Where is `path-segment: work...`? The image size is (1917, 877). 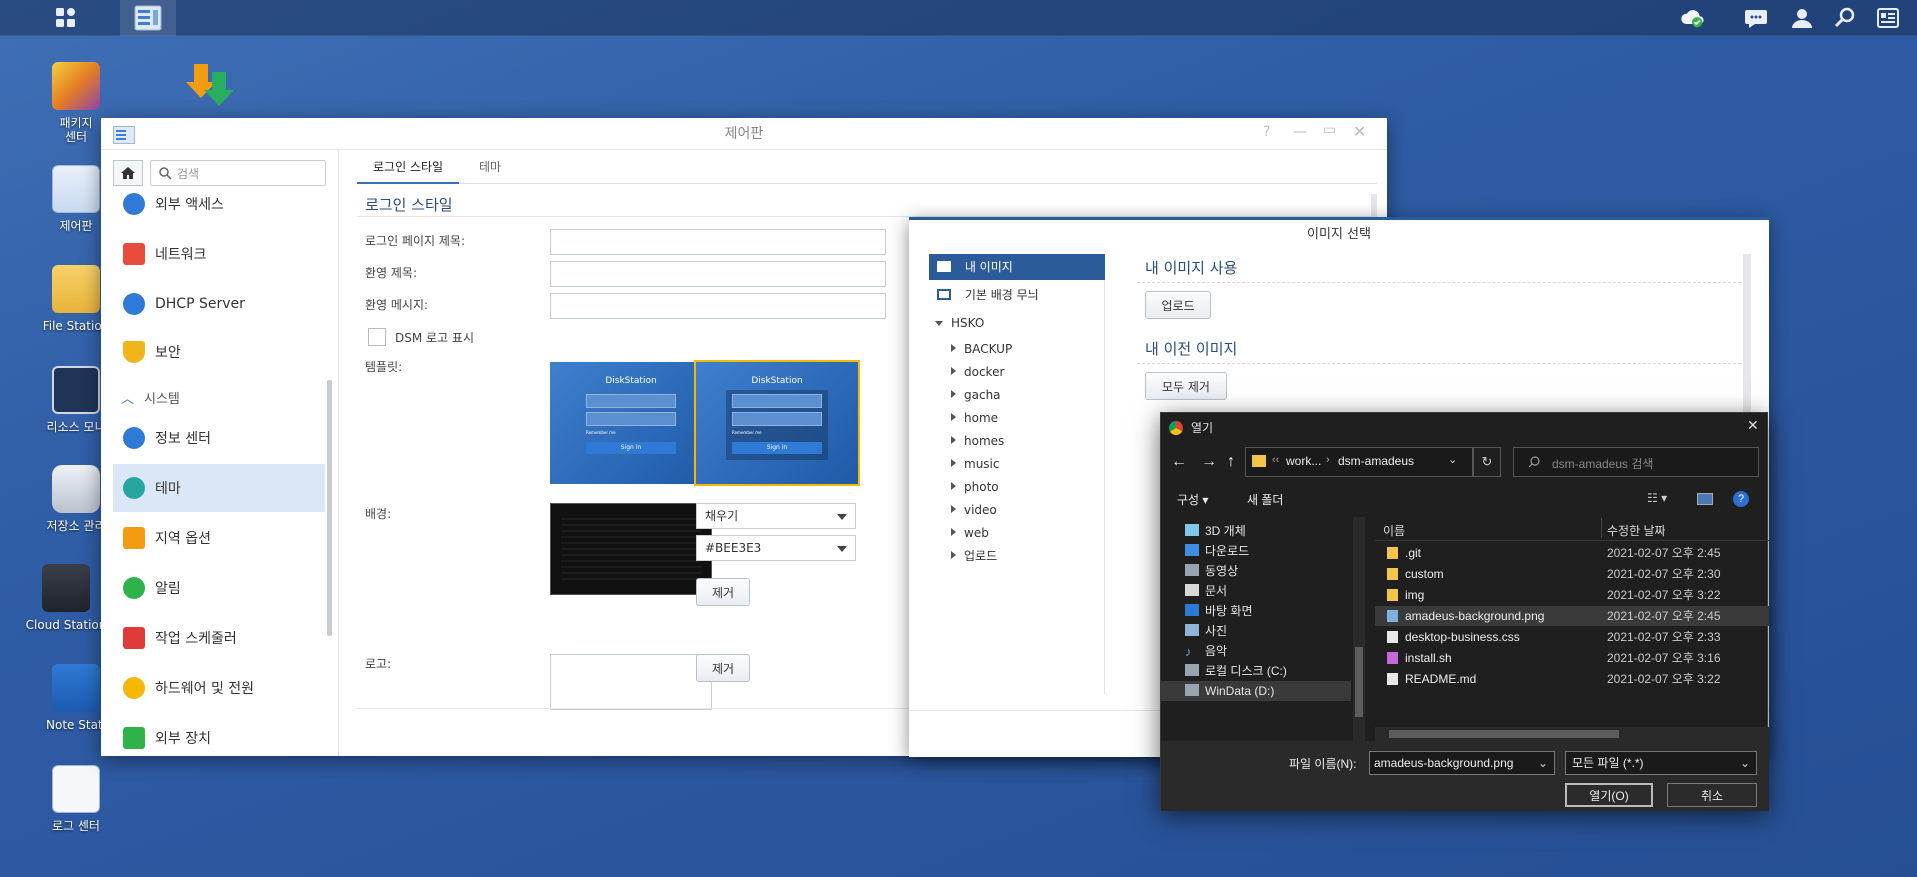
path-segment: work... is located at coordinates (1303, 461).